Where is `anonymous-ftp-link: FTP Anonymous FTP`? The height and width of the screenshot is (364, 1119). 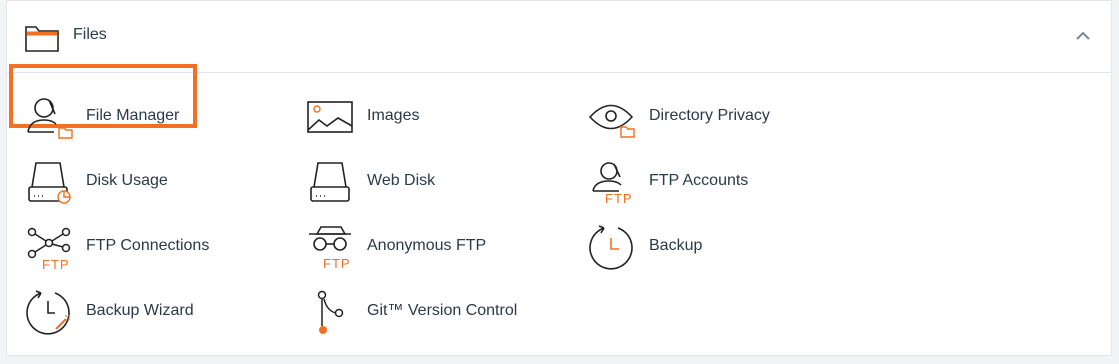 anonymous-ftp-link: FTP Anonymous FTP is located at coordinates (430, 247).